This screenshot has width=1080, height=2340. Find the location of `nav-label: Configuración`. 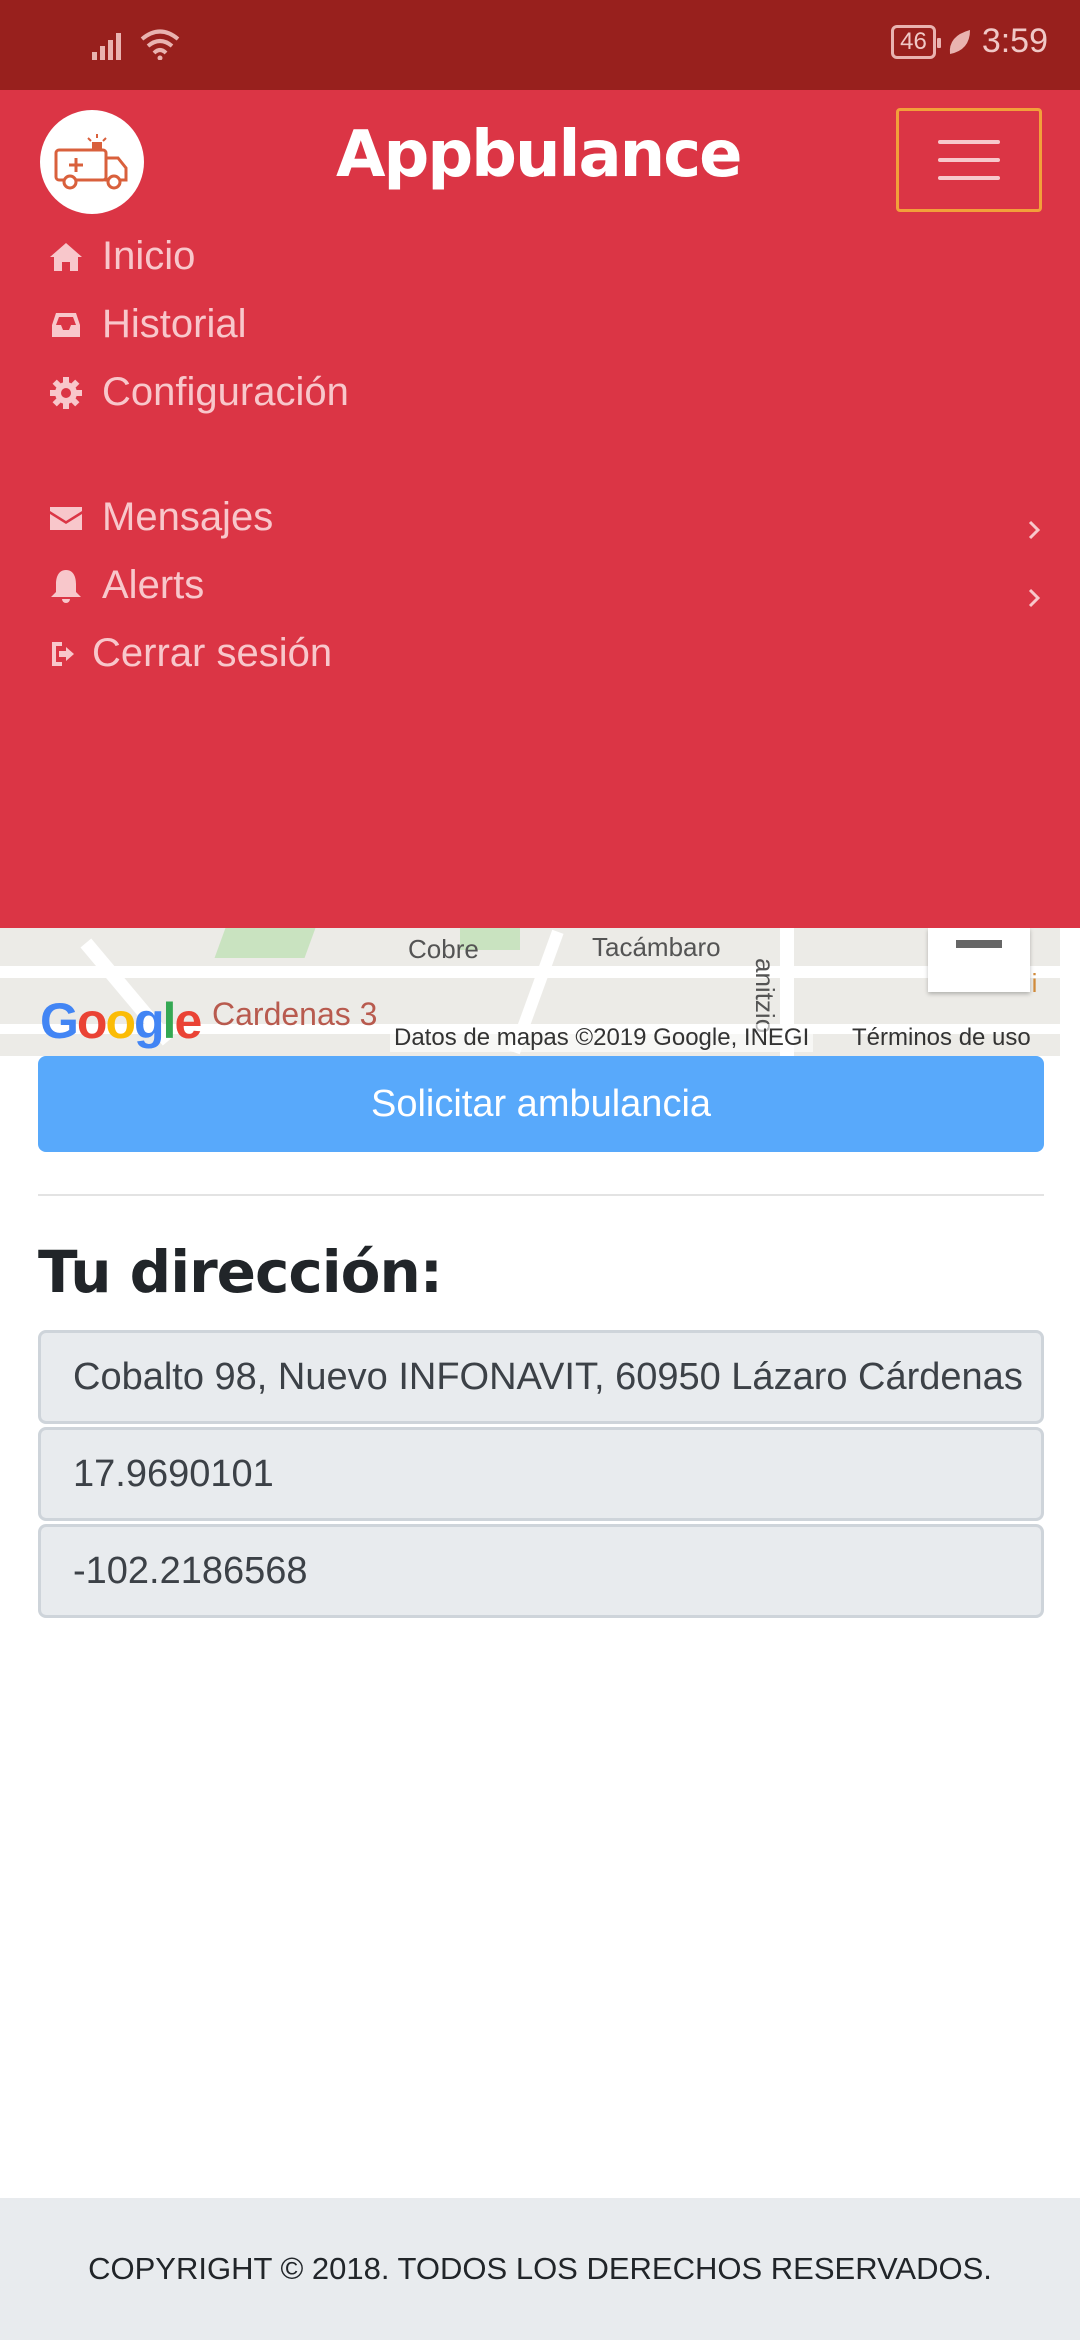

nav-label: Configuración is located at coordinates (225, 392).